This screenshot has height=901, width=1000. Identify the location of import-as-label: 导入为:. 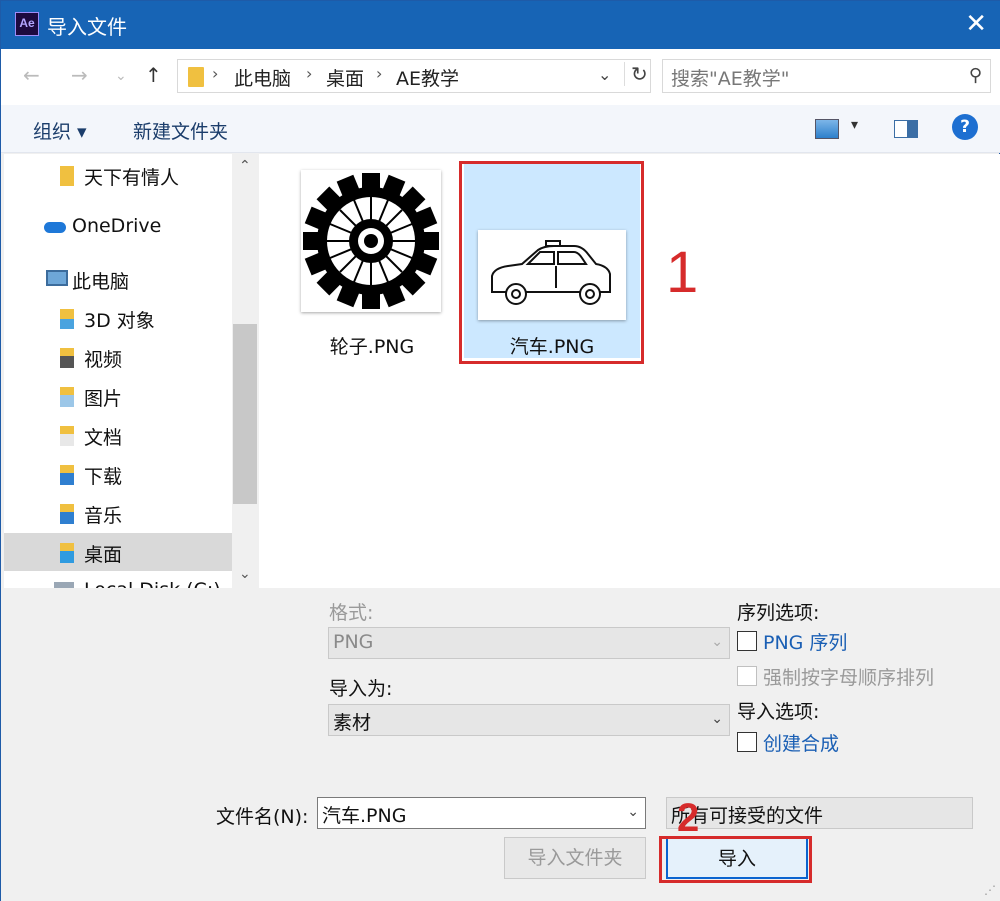
(361, 689).